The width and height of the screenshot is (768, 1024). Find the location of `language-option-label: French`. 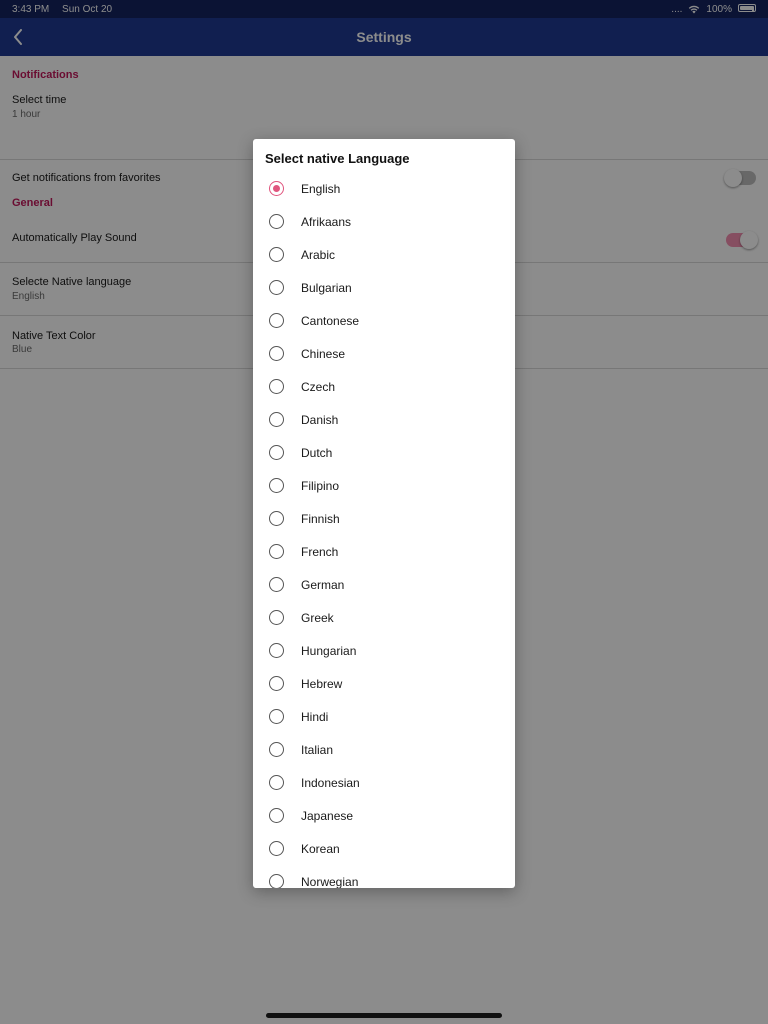

language-option-label: French is located at coordinates (320, 551).